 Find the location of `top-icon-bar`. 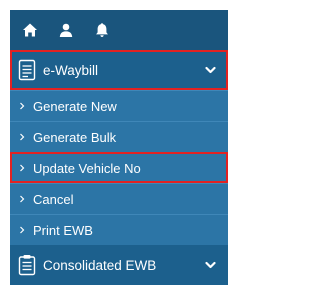

top-icon-bar is located at coordinates (119, 30).